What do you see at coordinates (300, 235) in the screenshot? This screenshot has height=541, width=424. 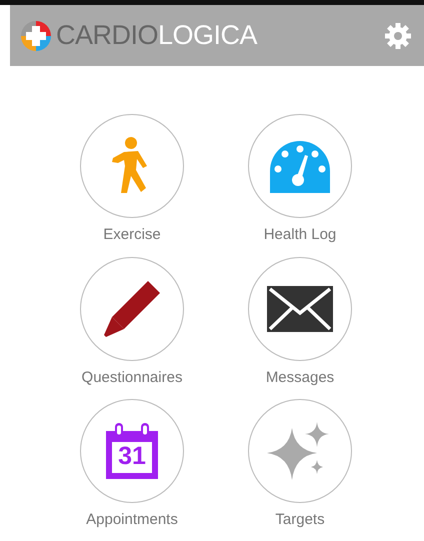 I see `tile-label: Health Log` at bounding box center [300, 235].